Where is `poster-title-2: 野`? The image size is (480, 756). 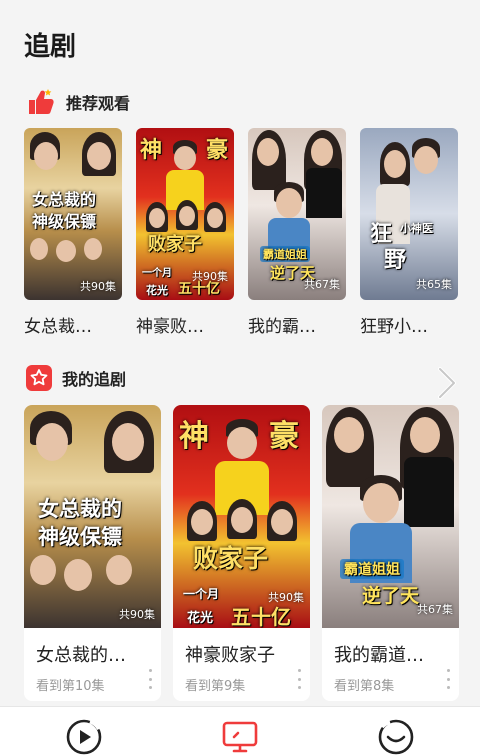
poster-title-2: 野 is located at coordinates (395, 260).